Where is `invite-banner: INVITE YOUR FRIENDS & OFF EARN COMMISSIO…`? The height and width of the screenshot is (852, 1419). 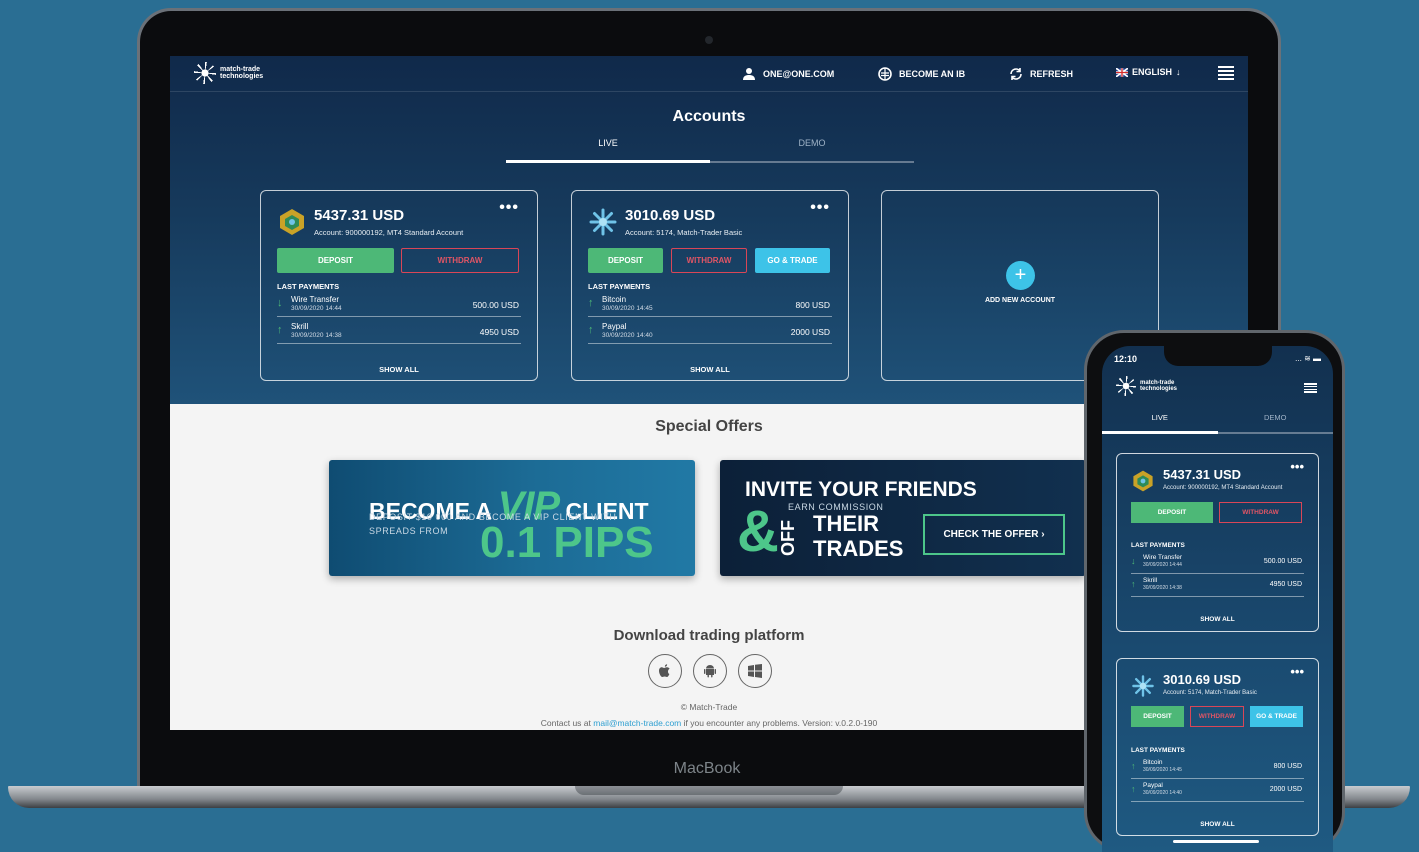 invite-banner: INVITE YOUR FRIENDS & OFF EARN COMMISSIO… is located at coordinates (903, 518).